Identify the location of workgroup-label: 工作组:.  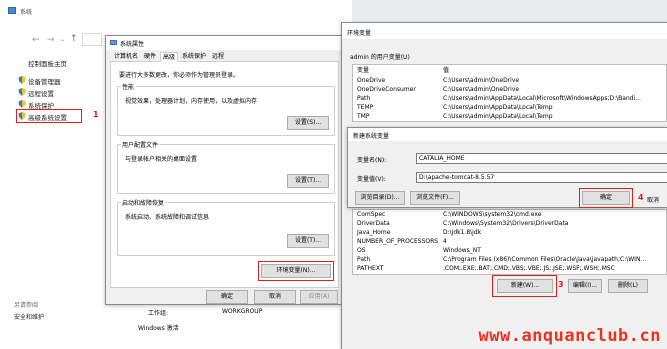
(158, 313).